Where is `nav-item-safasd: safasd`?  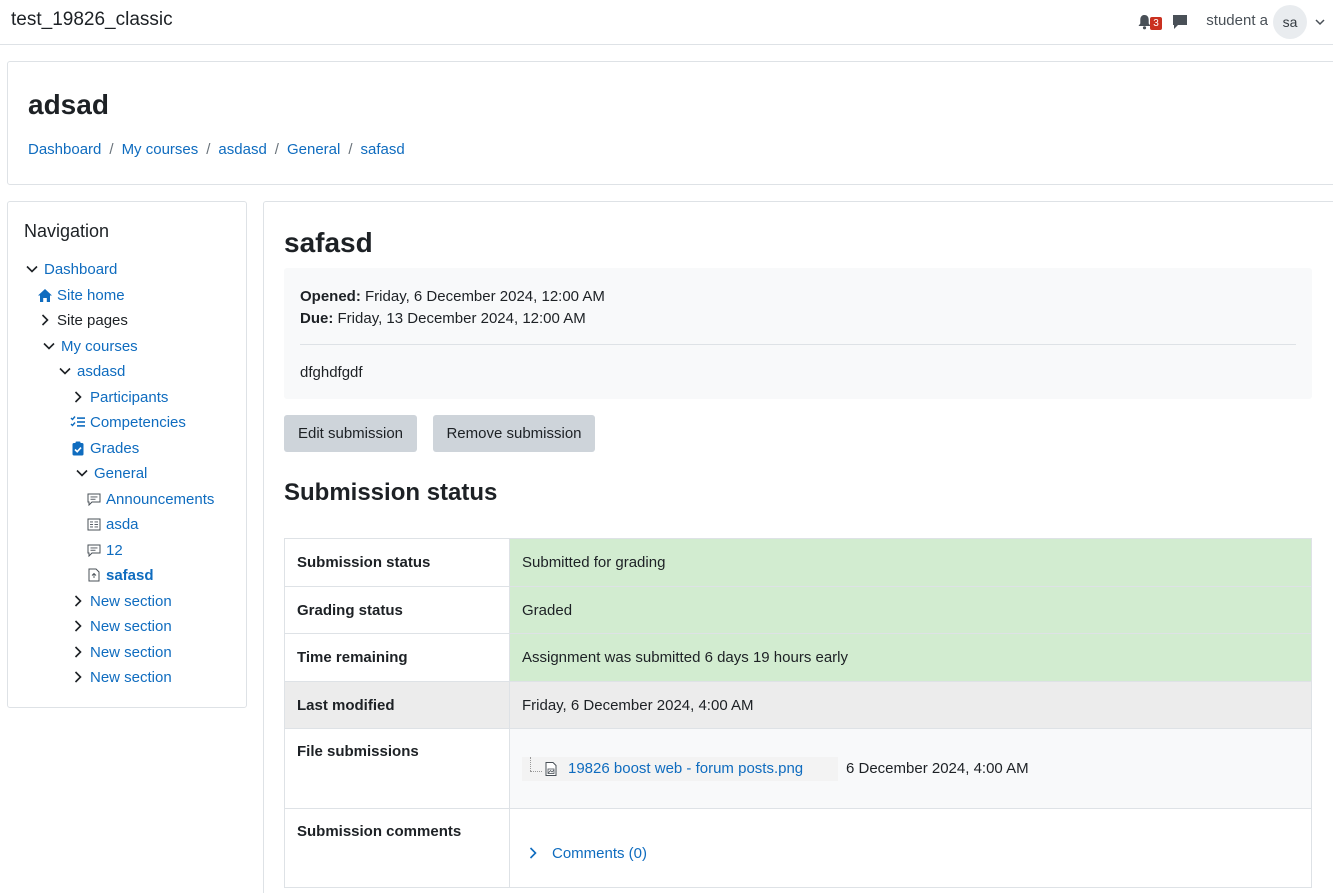
nav-item-safasd: safasd is located at coordinates (120, 575).